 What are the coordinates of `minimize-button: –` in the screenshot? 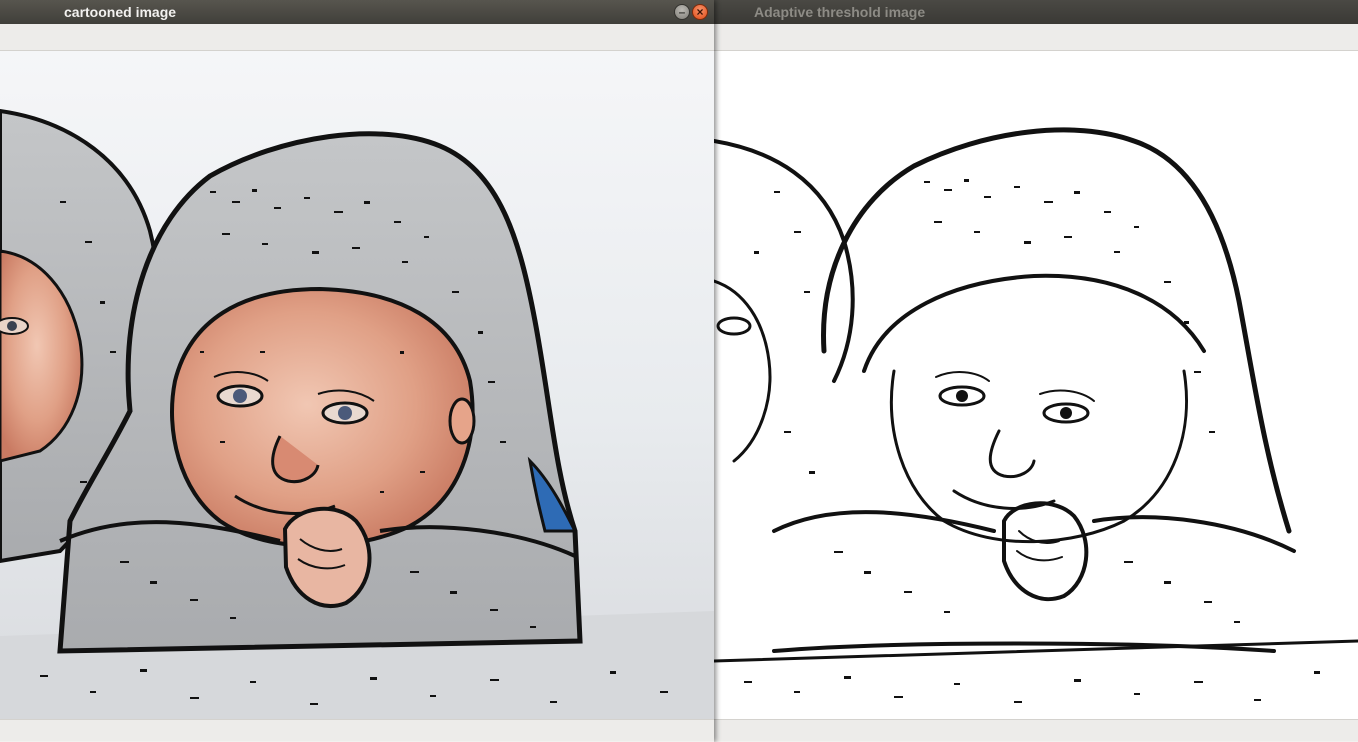 It's located at (682, 12).